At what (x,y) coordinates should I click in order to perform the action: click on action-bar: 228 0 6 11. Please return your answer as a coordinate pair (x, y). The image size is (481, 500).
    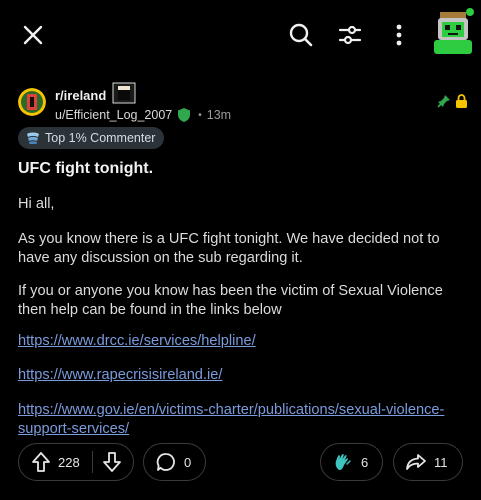
    Looking at the image, I should click on (240, 462).